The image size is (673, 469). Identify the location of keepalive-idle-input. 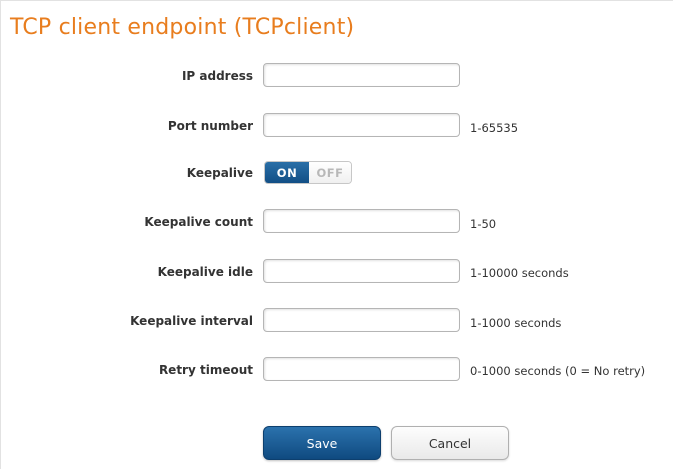
(361, 271).